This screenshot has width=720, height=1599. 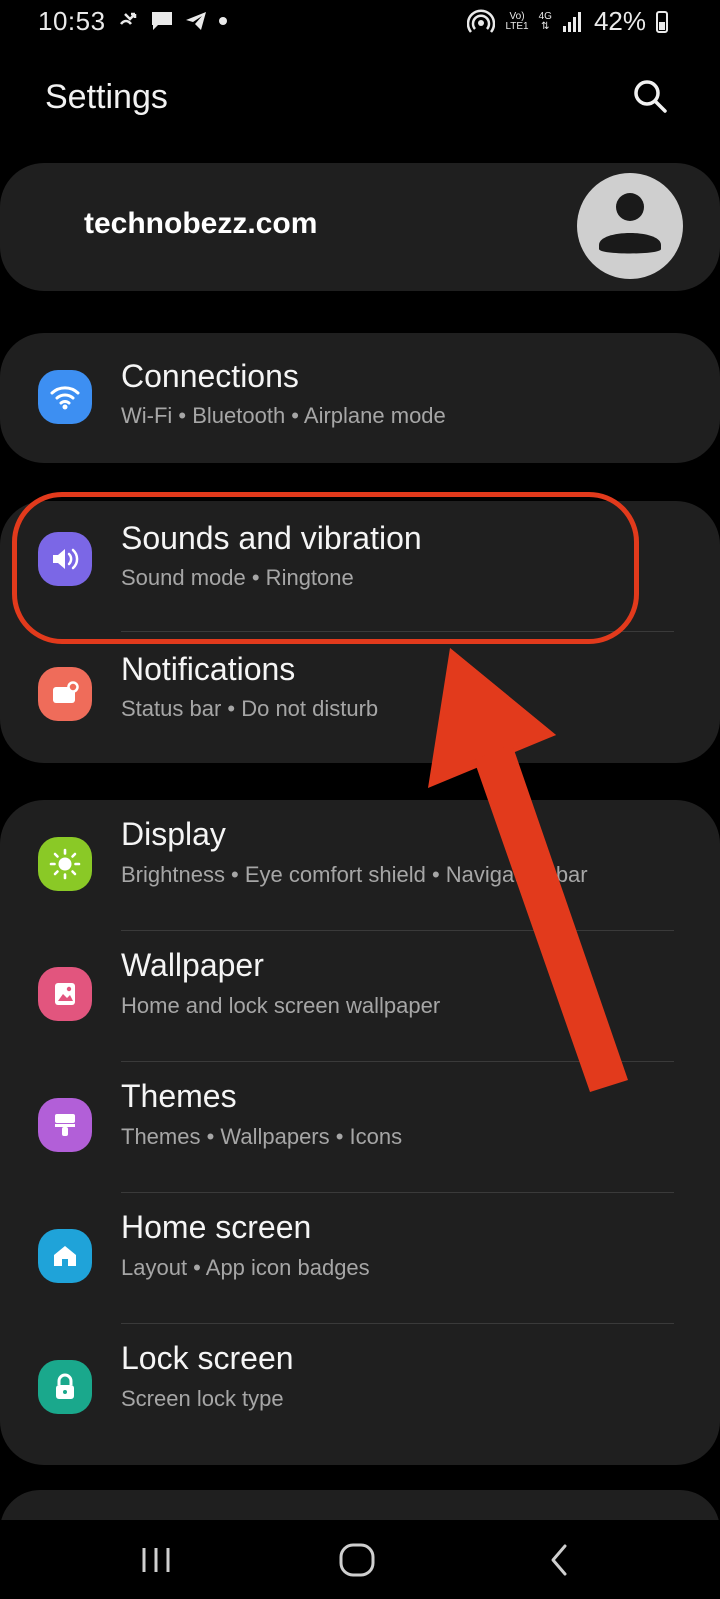 What do you see at coordinates (216, 1227) in the screenshot?
I see `home-screen-title: Home screen` at bounding box center [216, 1227].